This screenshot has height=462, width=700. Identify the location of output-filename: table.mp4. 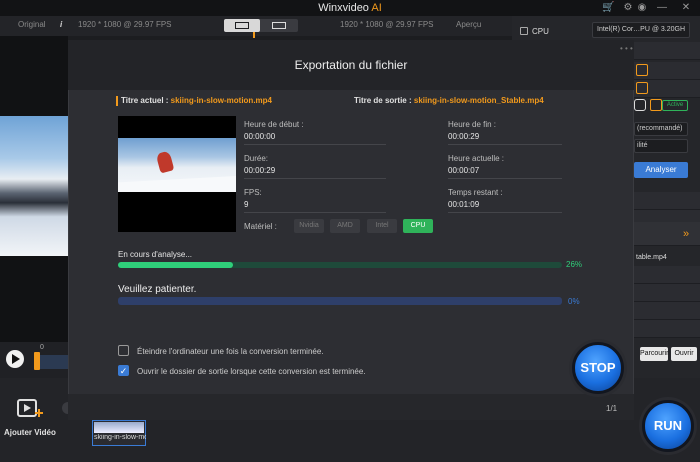
(651, 257).